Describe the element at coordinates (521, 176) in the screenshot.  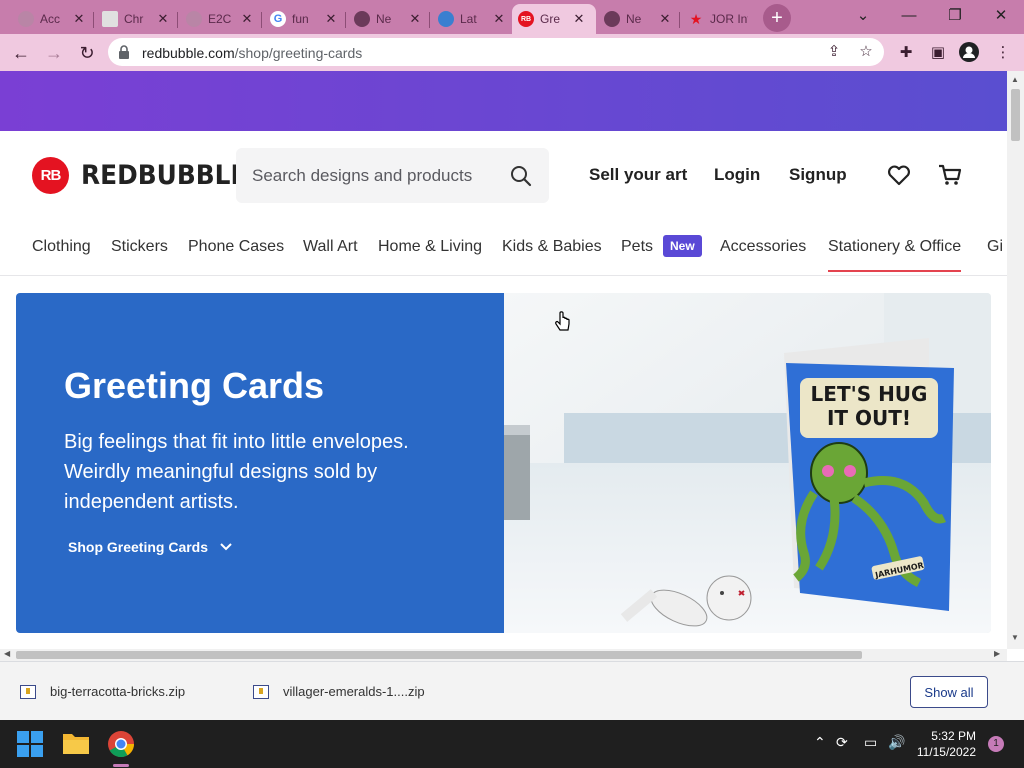
I see `search-icon` at that location.